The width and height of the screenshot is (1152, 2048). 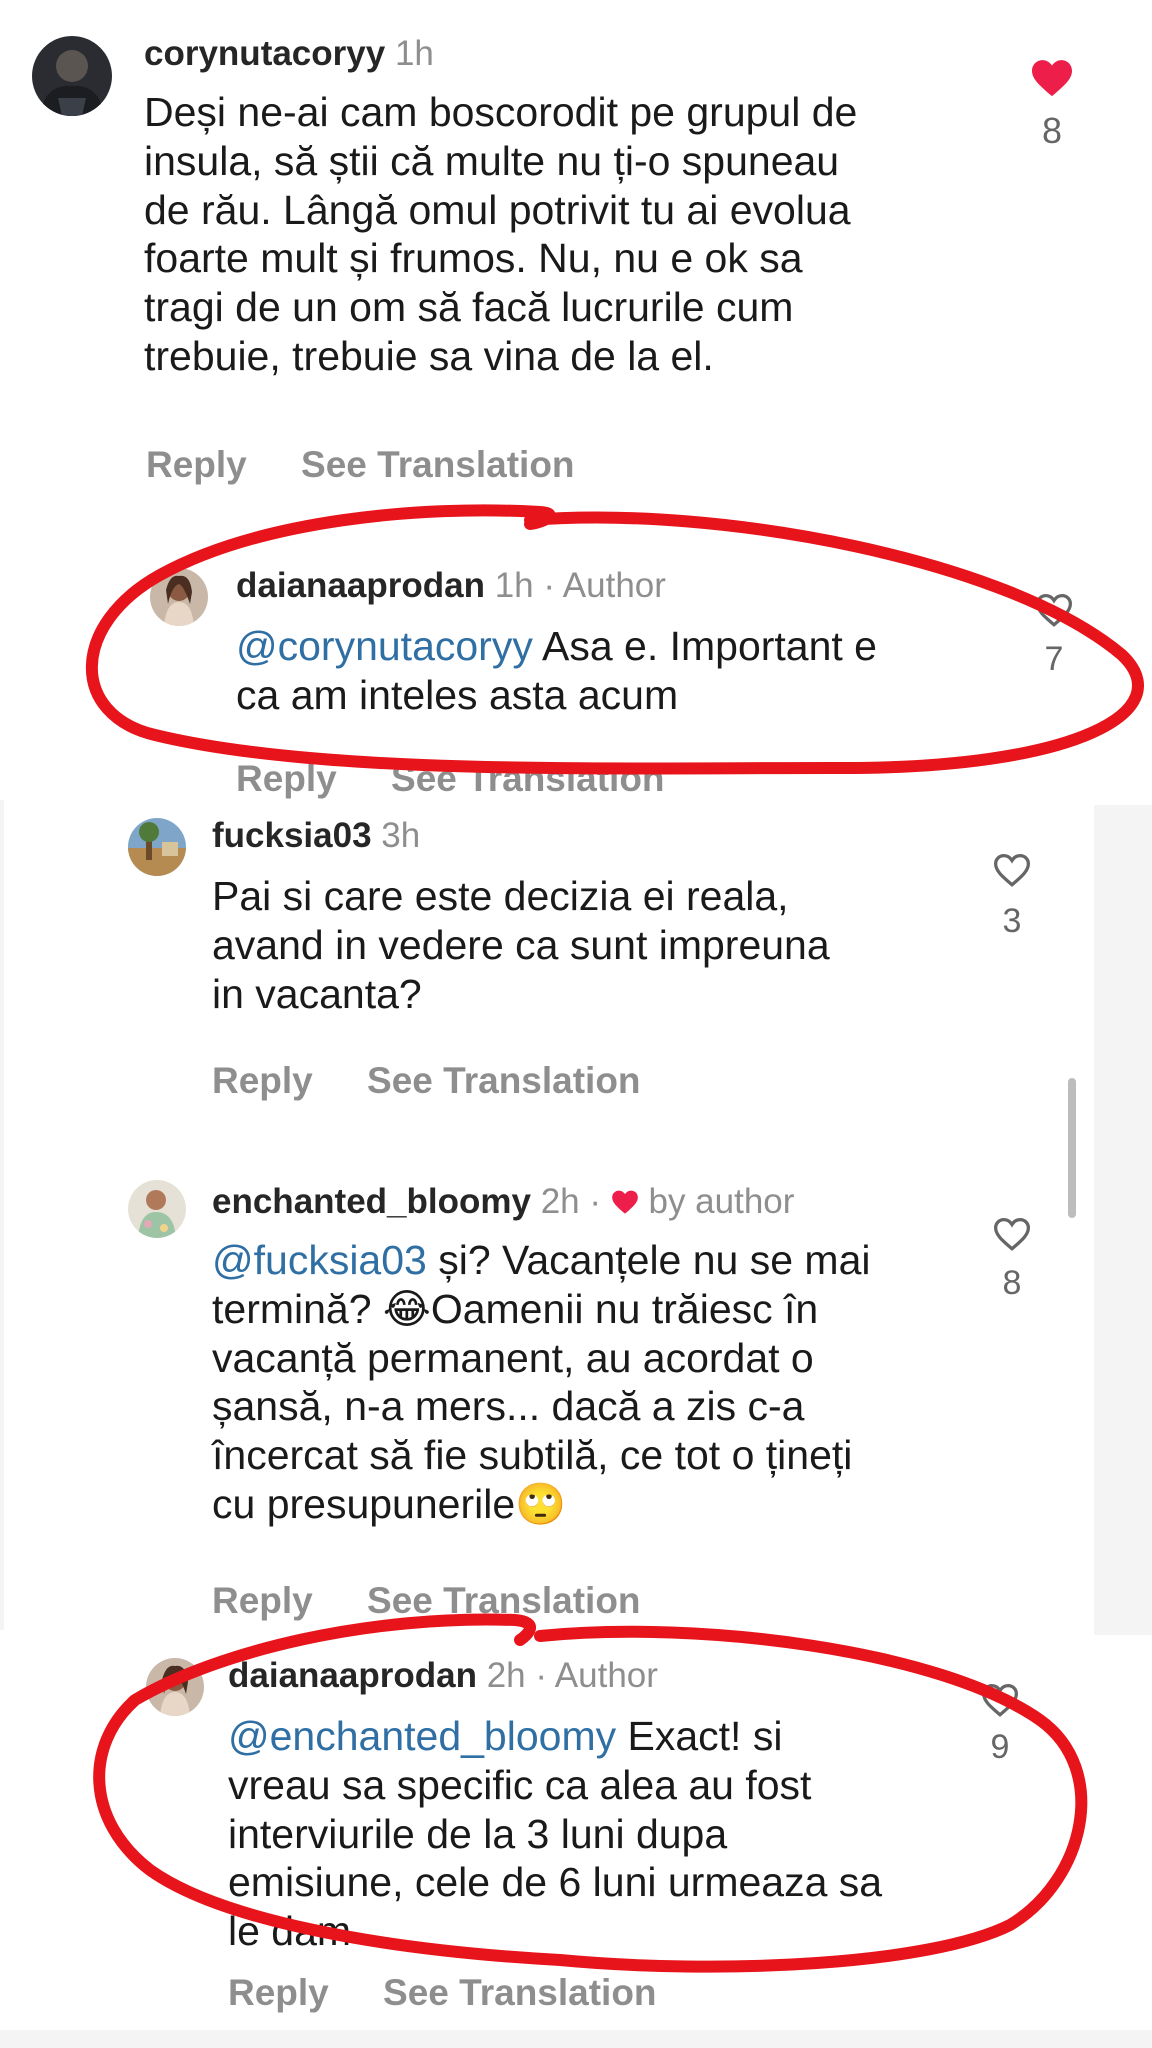 I want to click on comment-header: corynutacoryy 1h, so click(x=289, y=54).